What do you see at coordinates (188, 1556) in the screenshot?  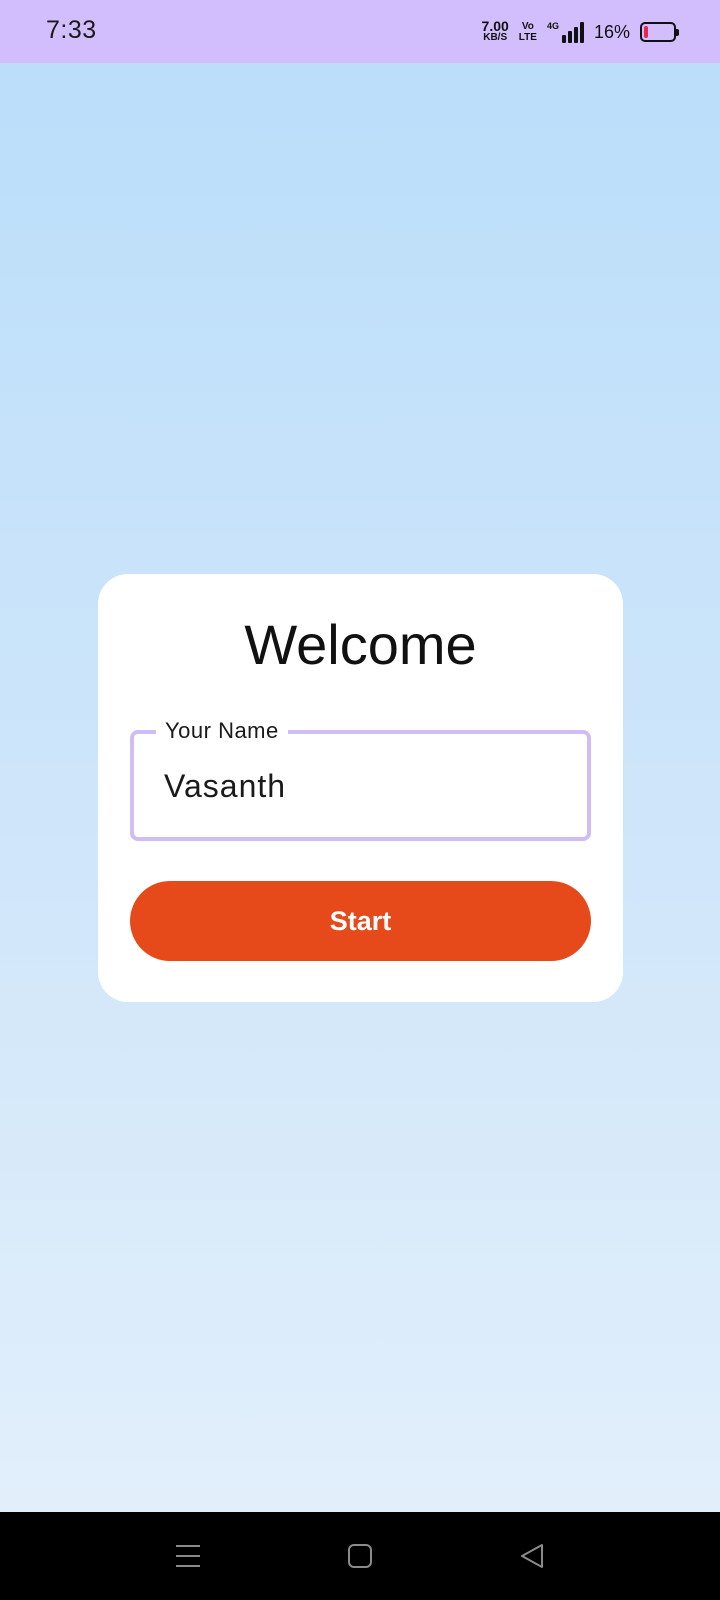 I see `menu-icon` at bounding box center [188, 1556].